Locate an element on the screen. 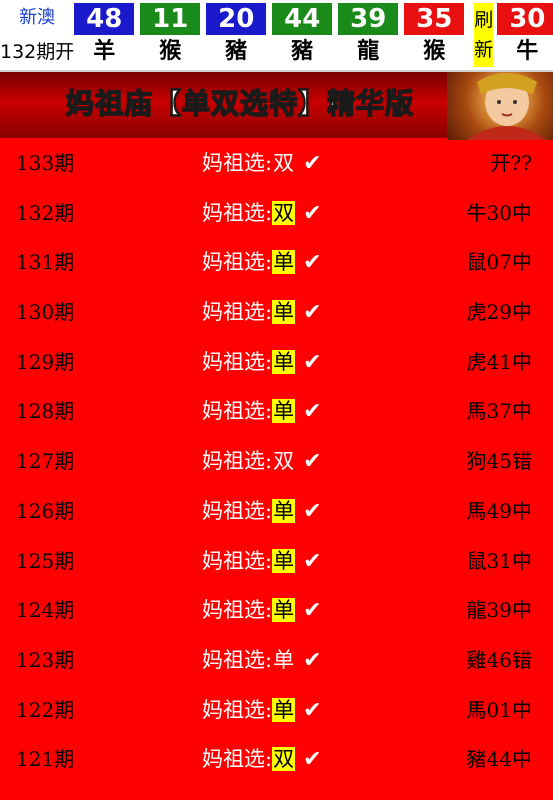 The width and height of the screenshot is (553, 800). banner-title: 妈祖庙【单双选特】精华版 is located at coordinates (239, 103).